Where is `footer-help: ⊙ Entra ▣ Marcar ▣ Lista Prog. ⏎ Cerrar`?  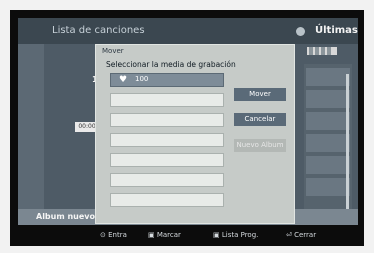 footer-help: ⊙ Entra ▣ Marcar ▣ Lista Prog. ⏎ Cerrar is located at coordinates (191, 236).